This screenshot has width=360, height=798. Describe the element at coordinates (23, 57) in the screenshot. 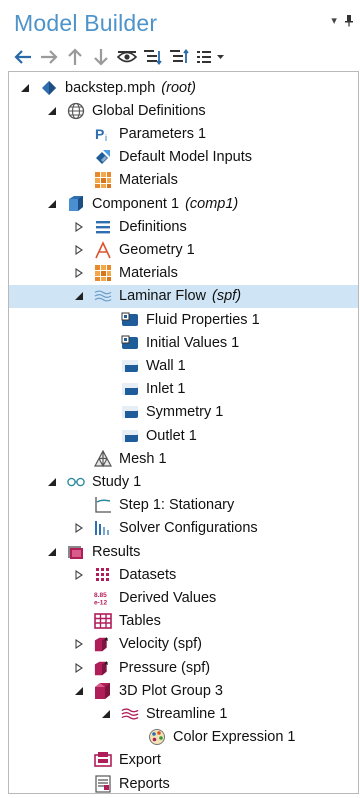

I see `back-button` at that location.